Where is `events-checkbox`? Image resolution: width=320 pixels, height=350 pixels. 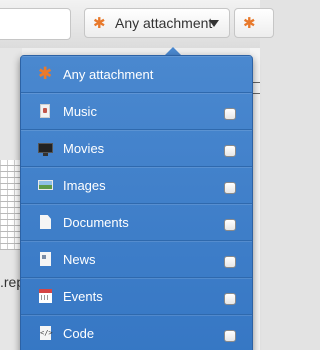 events-checkbox is located at coordinates (230, 299).